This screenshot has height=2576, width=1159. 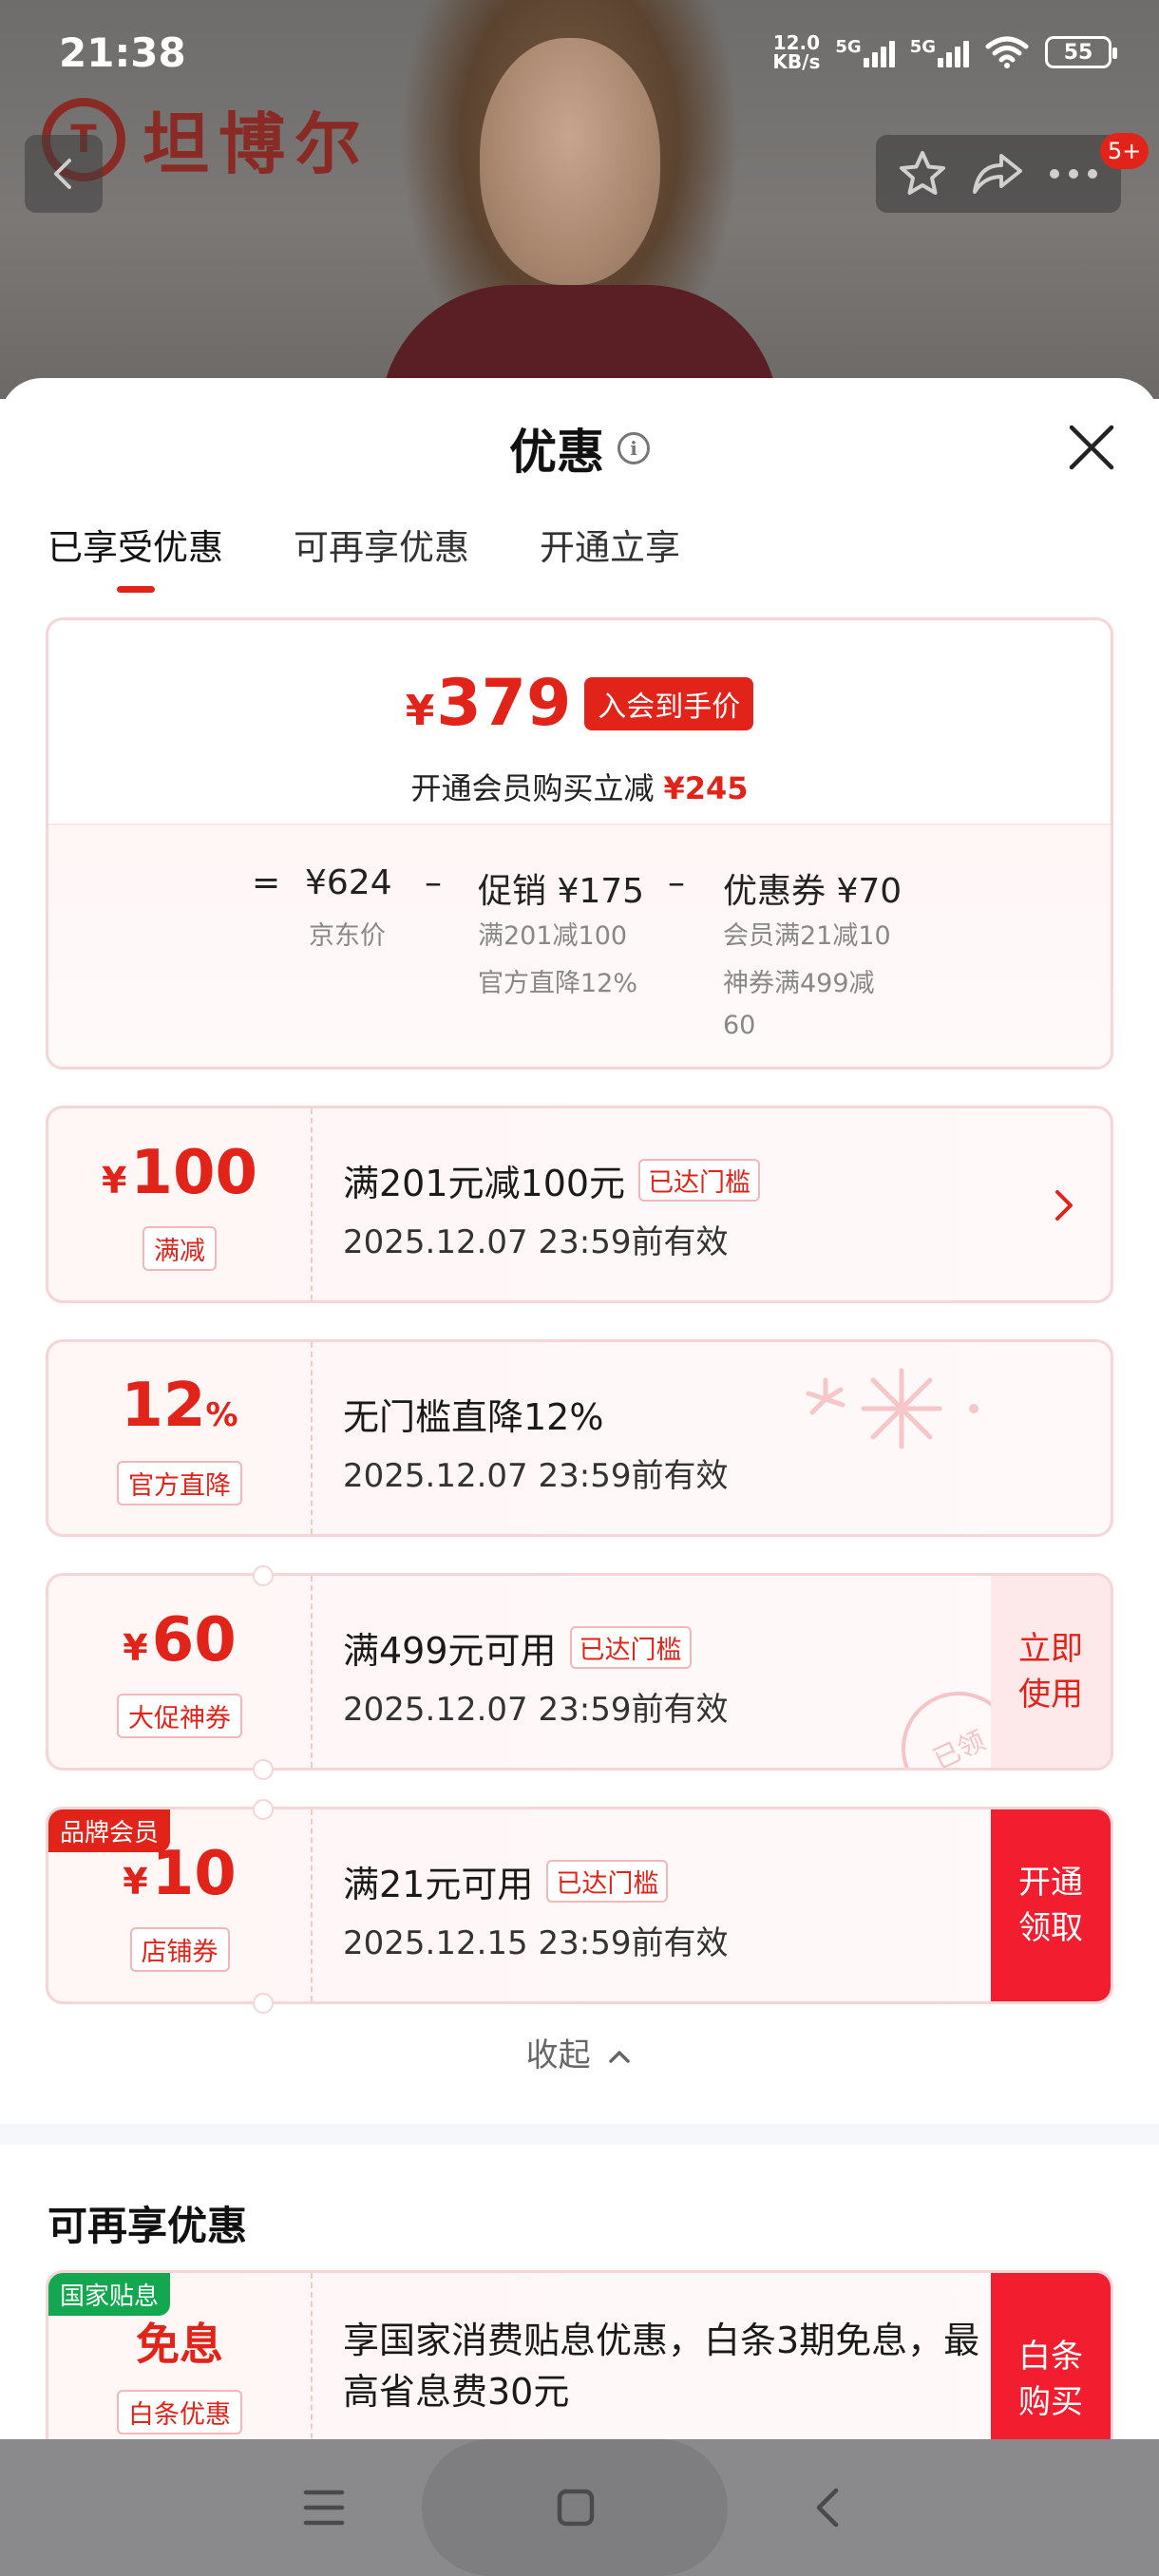 What do you see at coordinates (739, 1025) in the screenshot?
I see `formula-coupon-detail: 60` at bounding box center [739, 1025].